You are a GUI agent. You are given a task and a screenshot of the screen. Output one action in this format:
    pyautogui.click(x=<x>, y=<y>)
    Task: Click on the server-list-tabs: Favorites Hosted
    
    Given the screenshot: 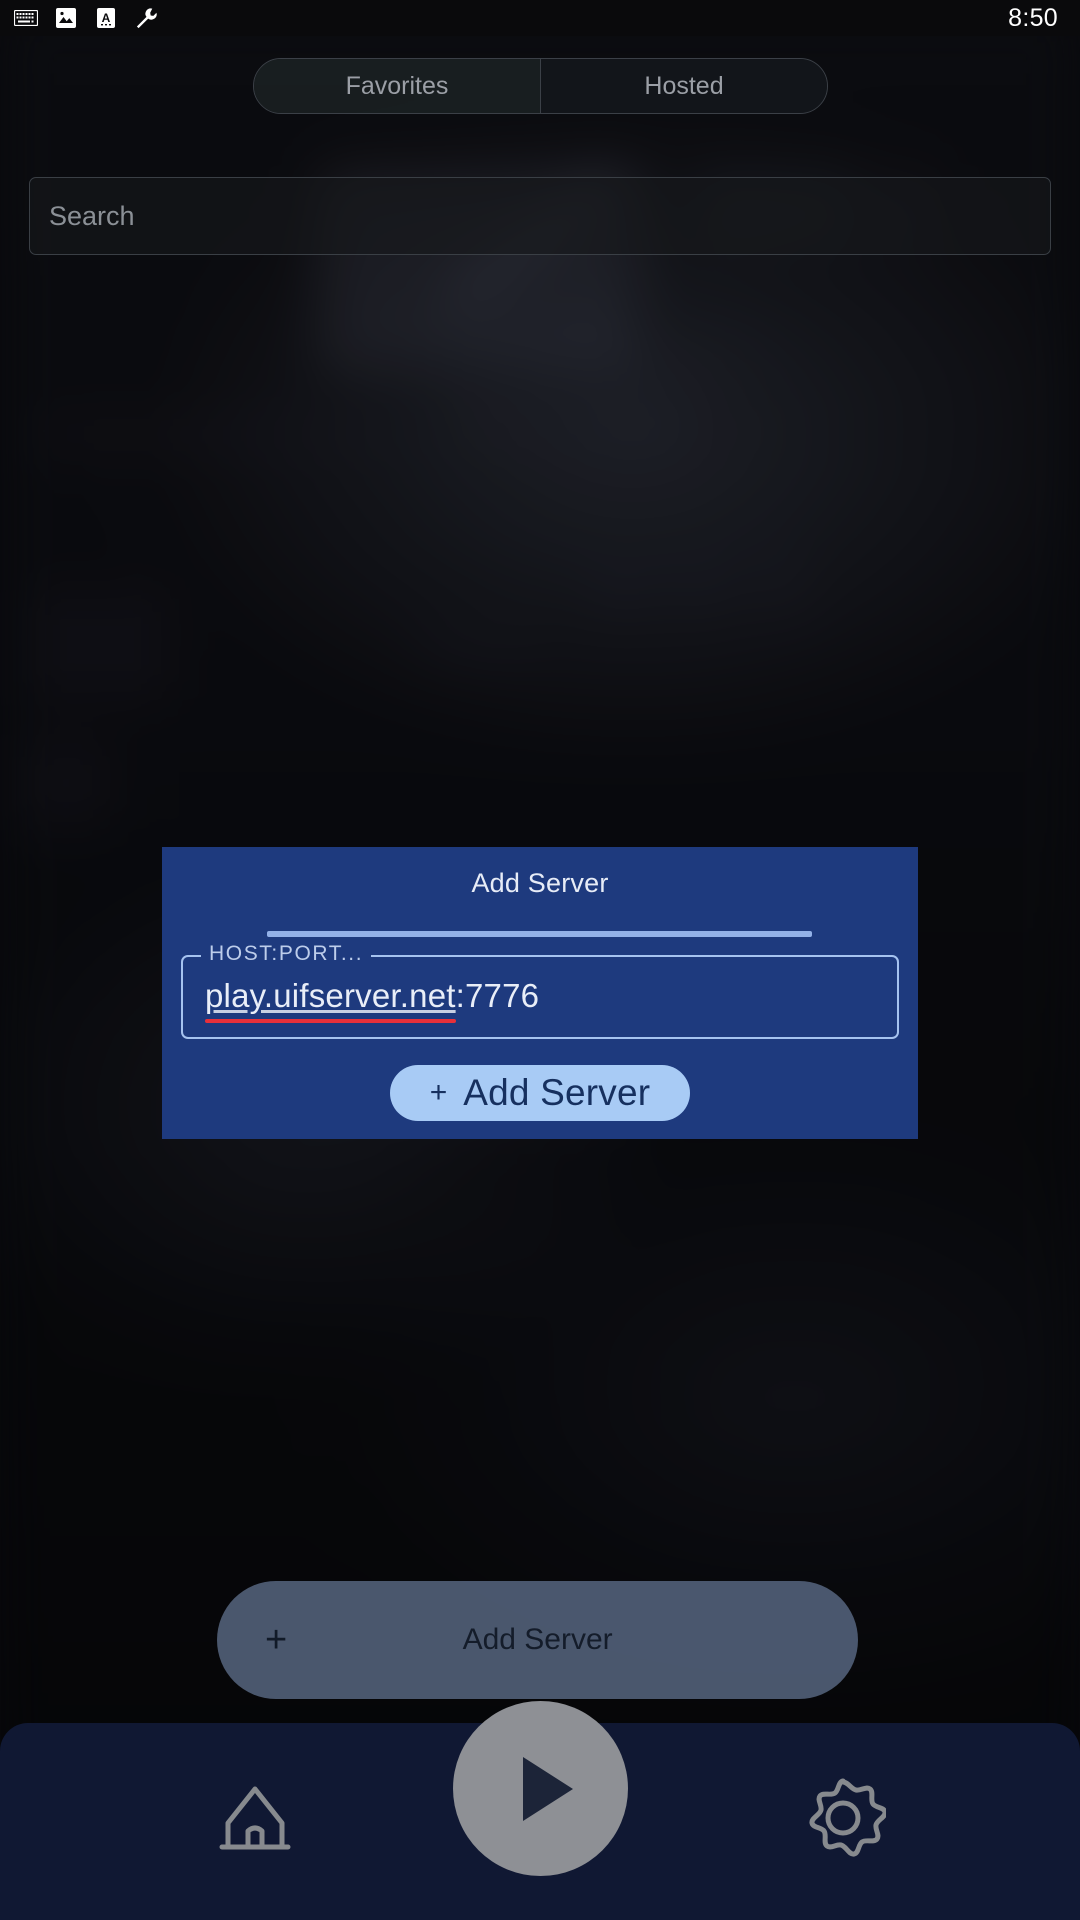 What is the action you would take?
    pyautogui.click(x=540, y=86)
    